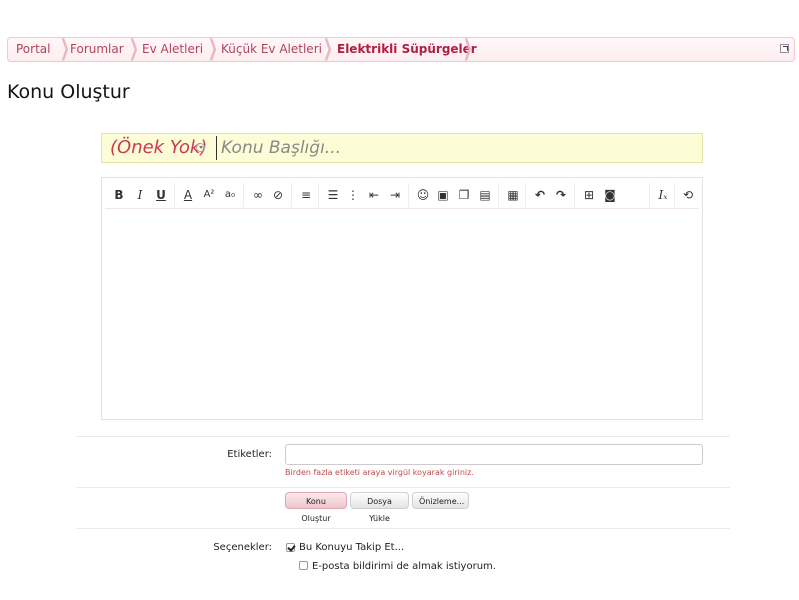 This screenshot has width=799, height=600. I want to click on create-thread-button: Konu Oluştur, so click(316, 507).